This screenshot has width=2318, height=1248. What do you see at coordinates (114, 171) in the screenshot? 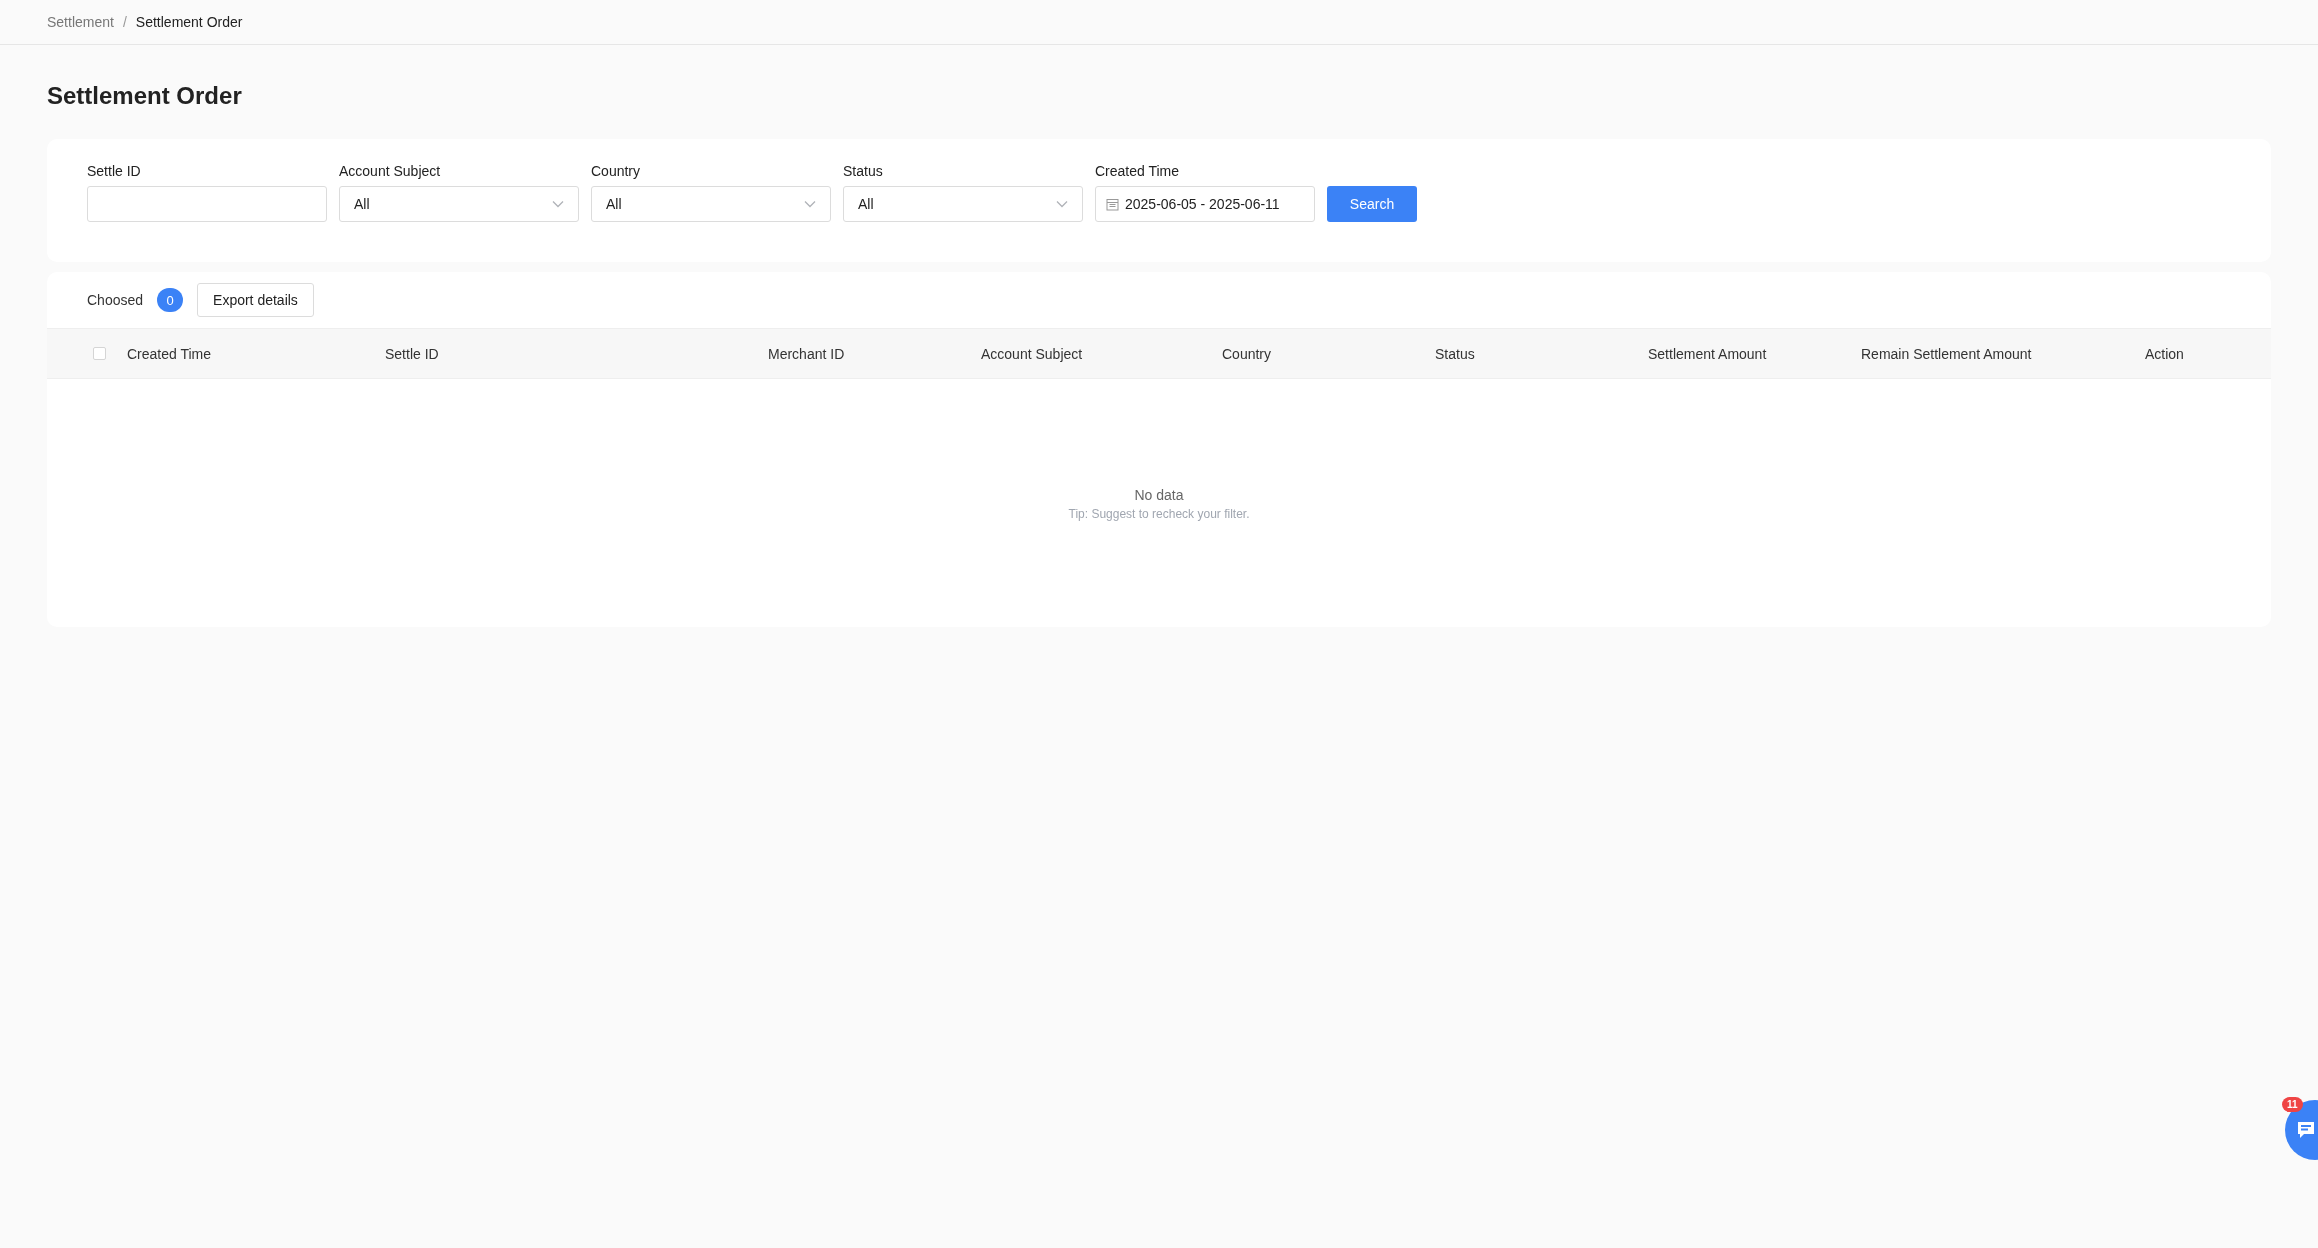
I see `filter-label: Settle ID` at bounding box center [114, 171].